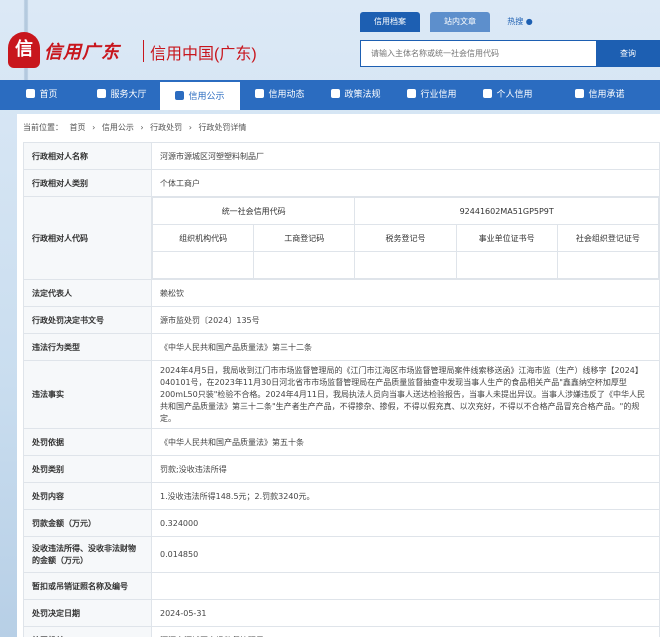  I want to click on nav-label: 服务大厅, so click(128, 95).